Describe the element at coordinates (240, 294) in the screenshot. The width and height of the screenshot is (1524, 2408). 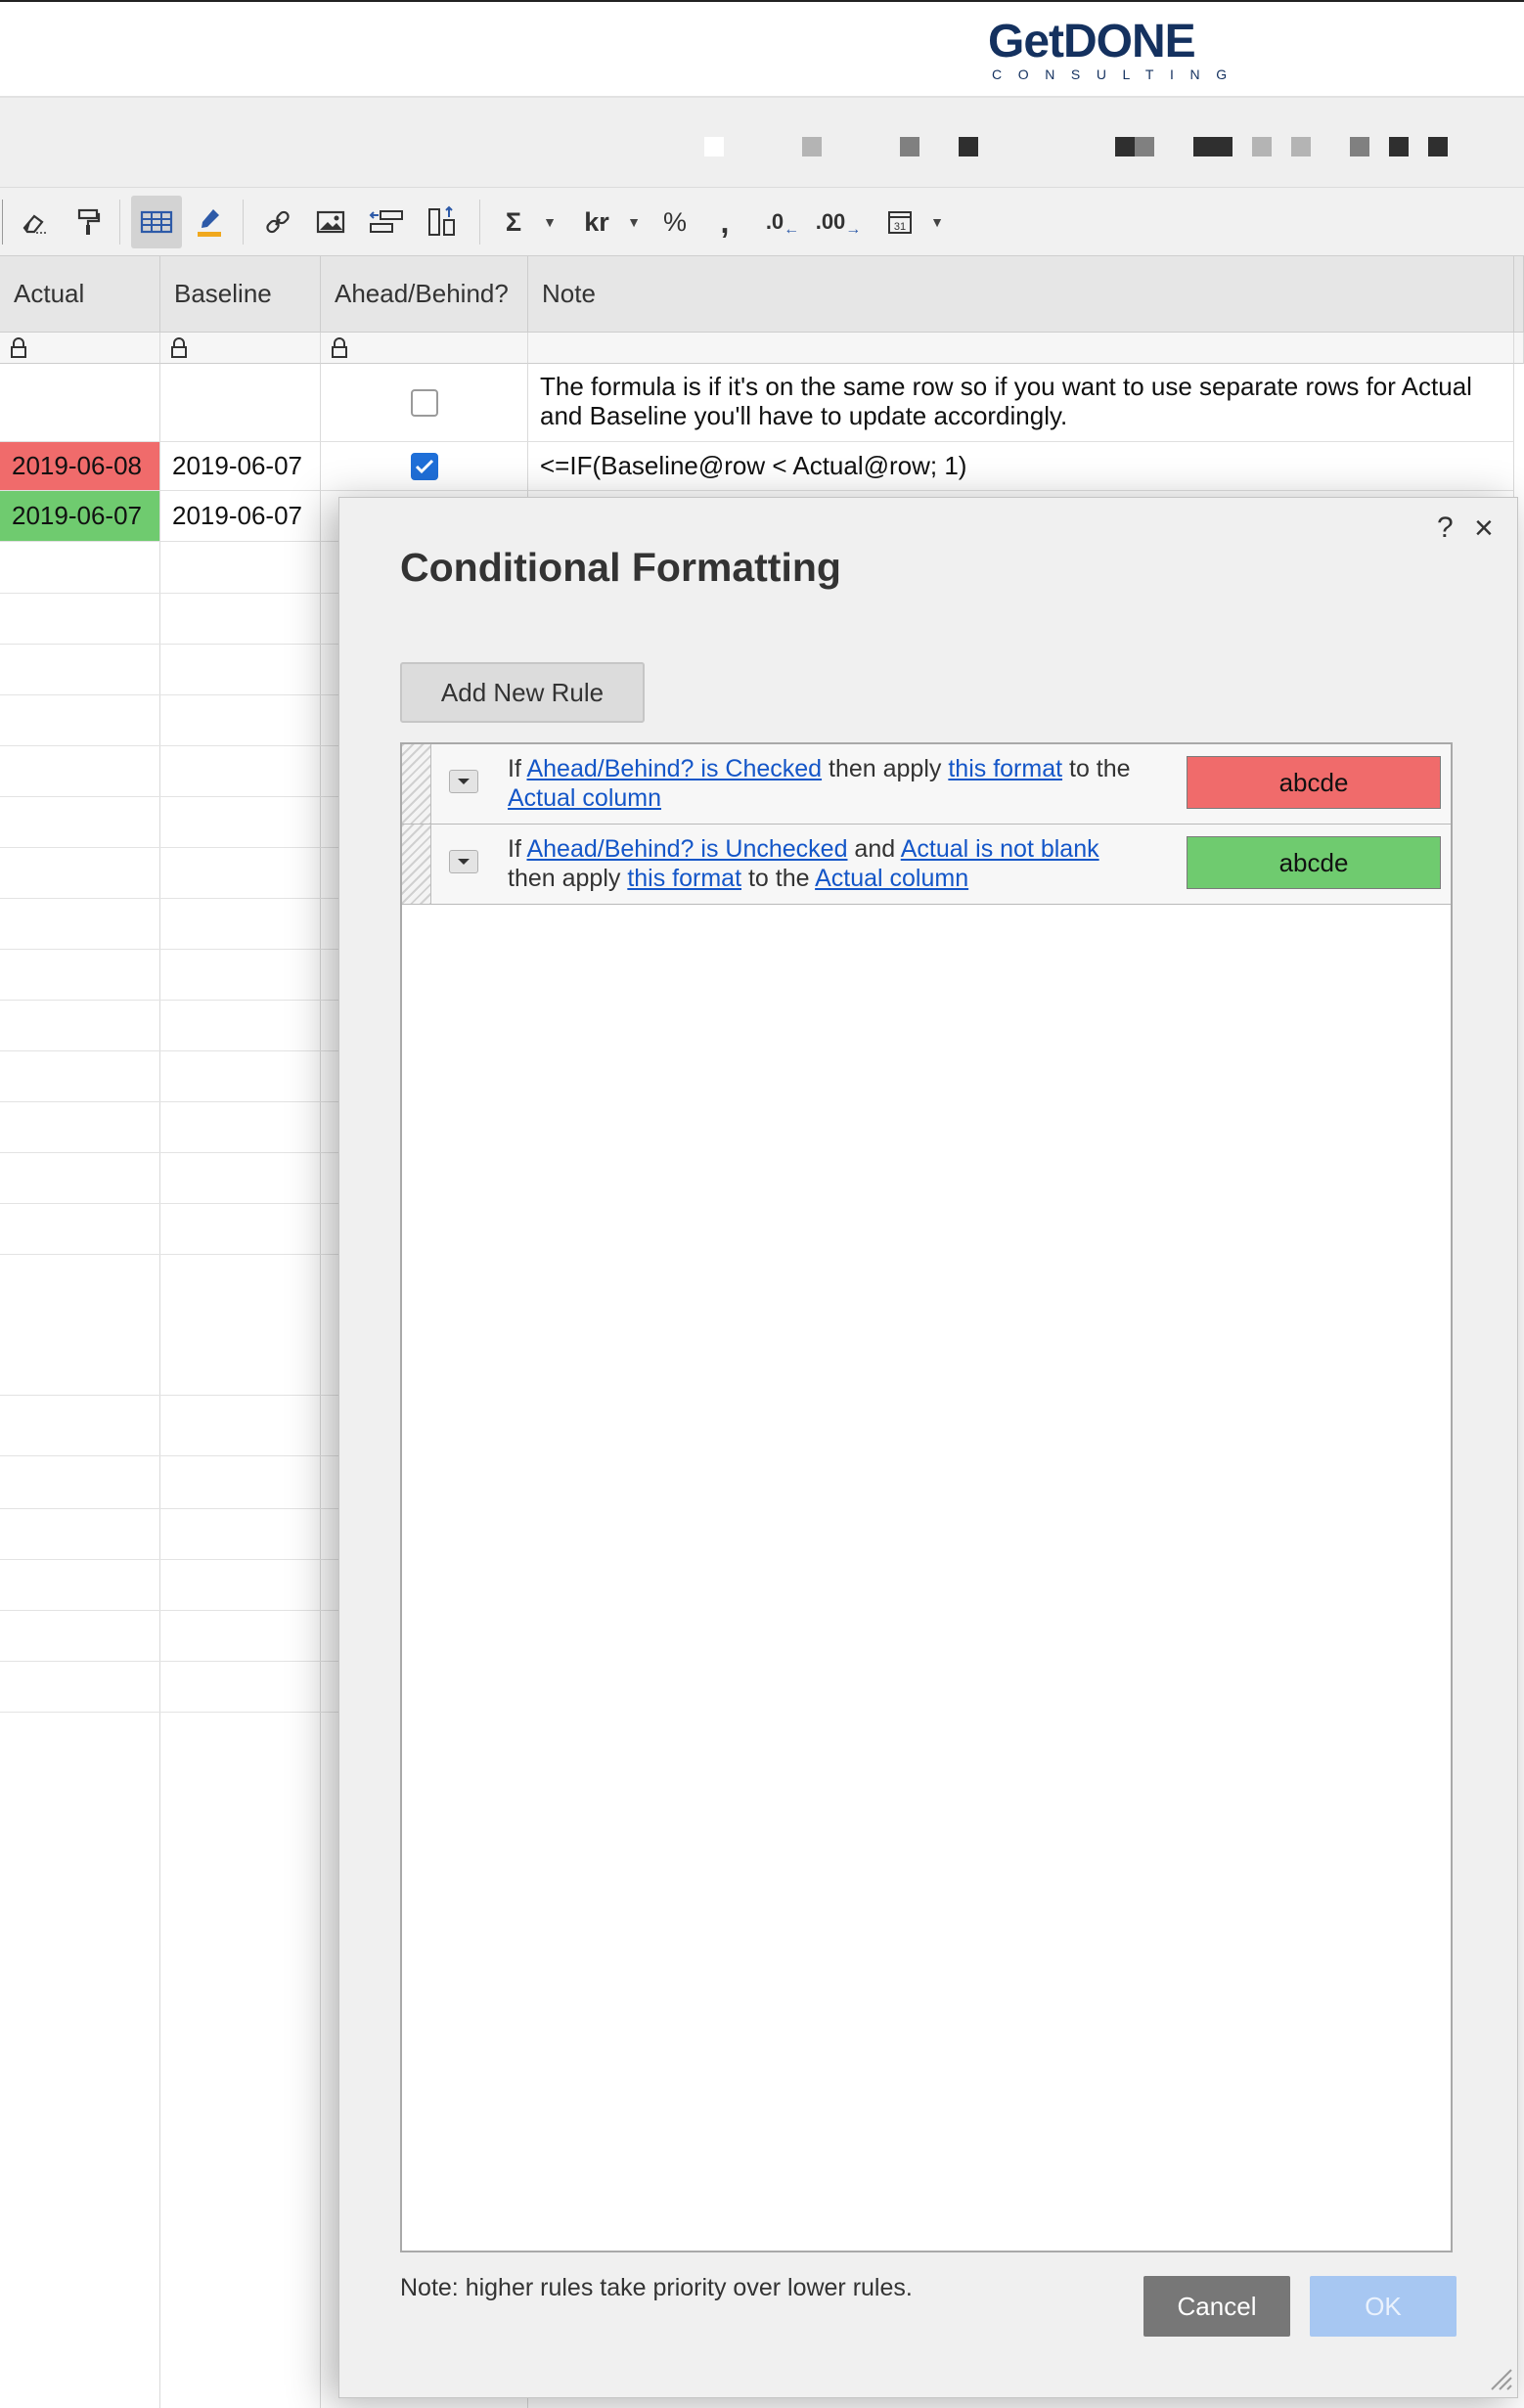
I see `column-header-baseline: Baseline` at that location.